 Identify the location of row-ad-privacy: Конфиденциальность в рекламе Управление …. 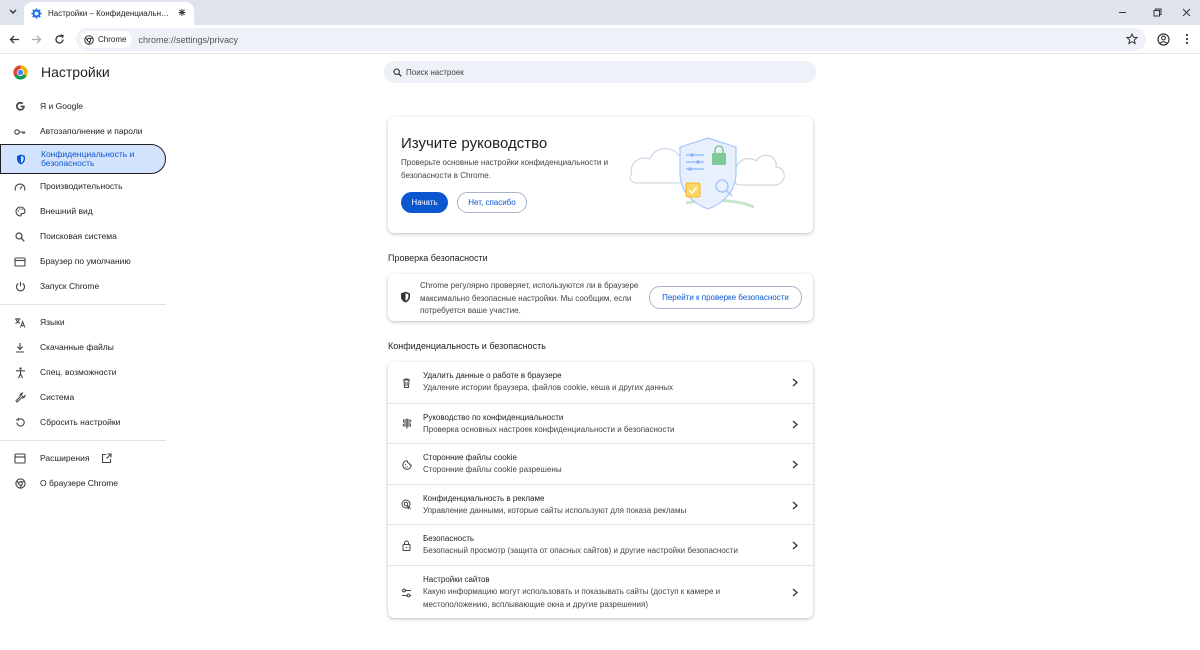
(600, 504).